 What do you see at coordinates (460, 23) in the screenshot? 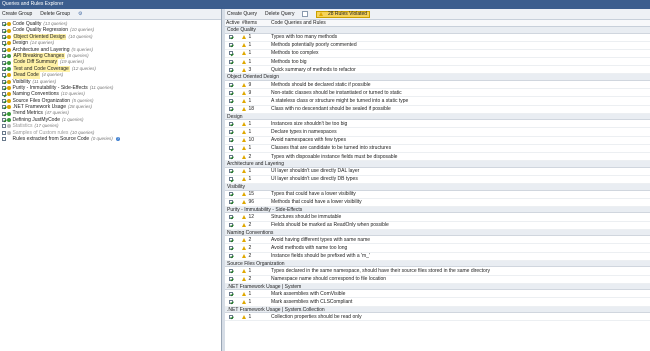
I see `header-name: Code Queries and Rules` at bounding box center [460, 23].